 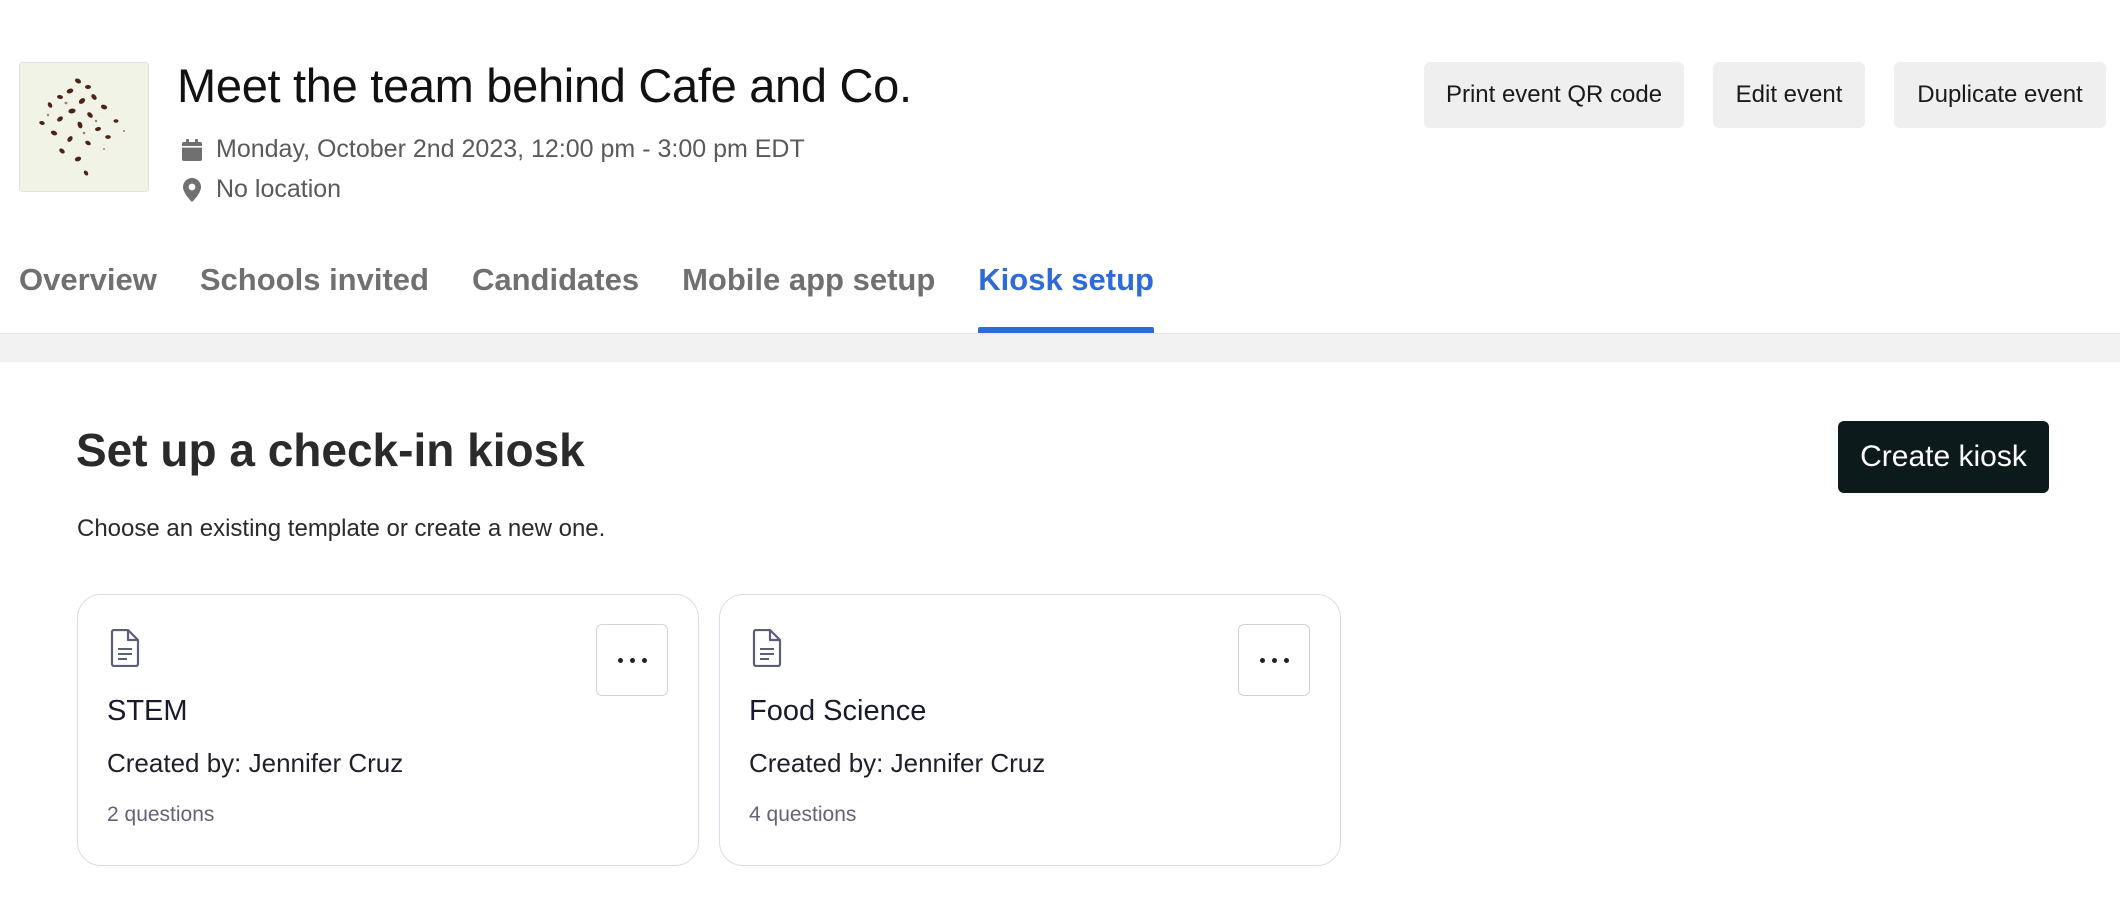 I want to click on template-question-count: 4 questions, so click(x=803, y=814).